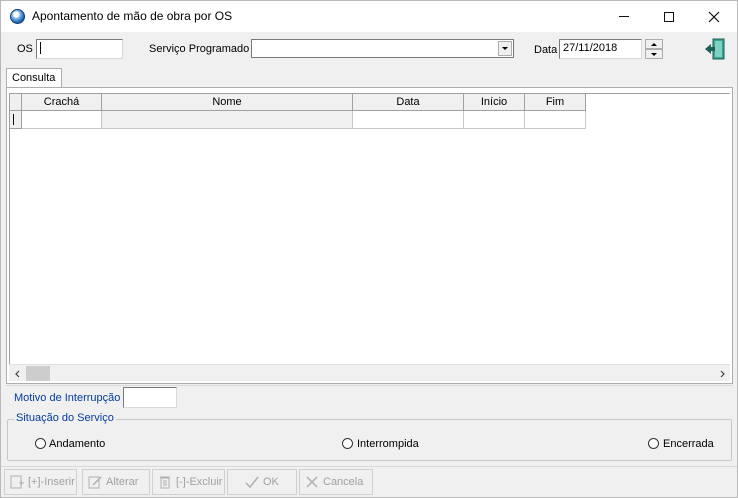  What do you see at coordinates (227, 102) in the screenshot?
I see `column-header-nome: Nome` at bounding box center [227, 102].